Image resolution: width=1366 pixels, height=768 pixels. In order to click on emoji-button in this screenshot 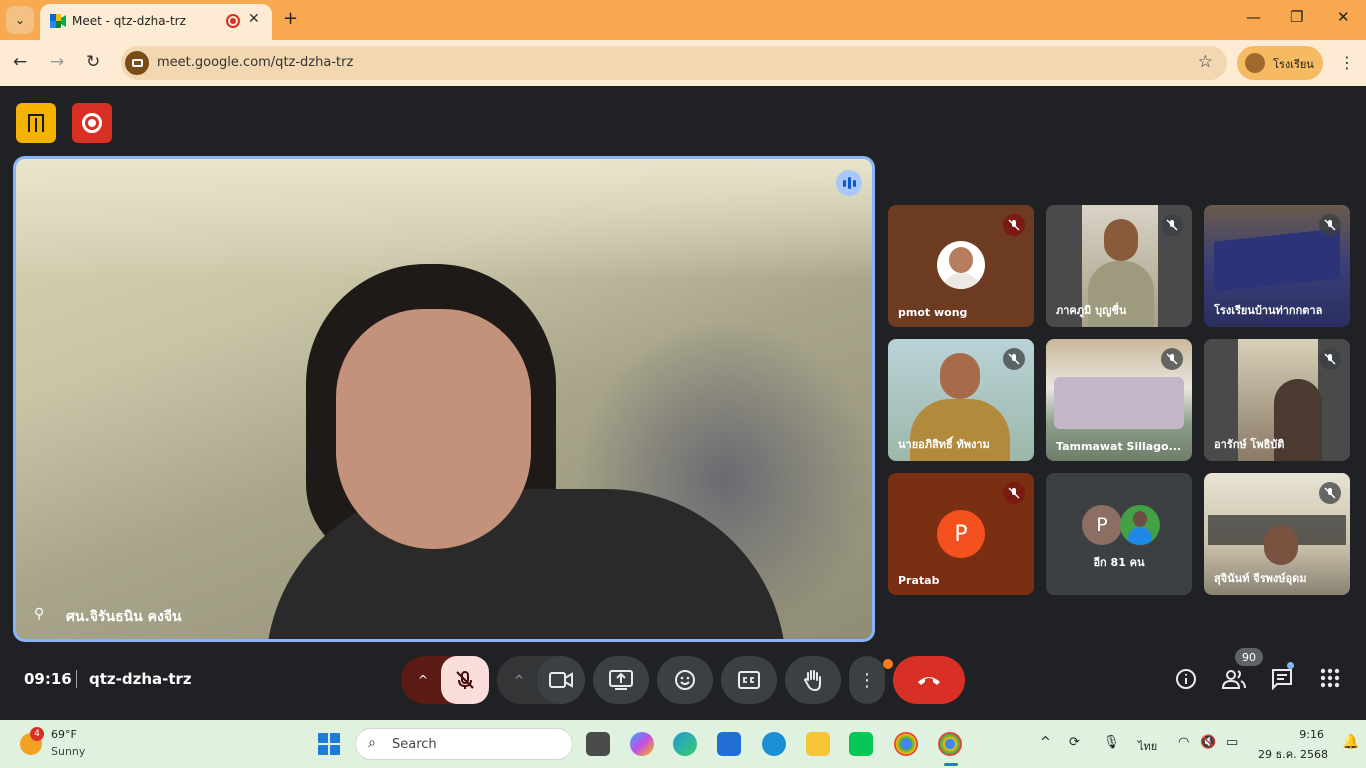, I will do `click(685, 680)`.